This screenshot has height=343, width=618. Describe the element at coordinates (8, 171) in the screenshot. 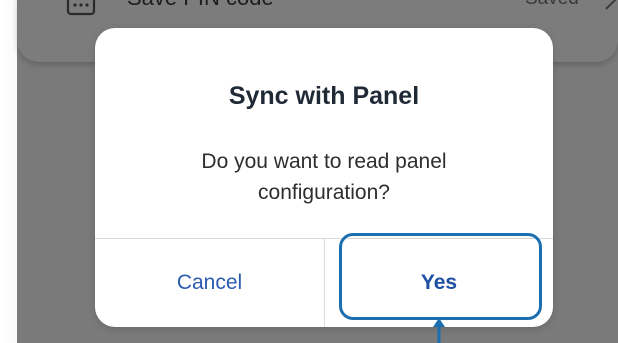

I see `left-edge` at that location.